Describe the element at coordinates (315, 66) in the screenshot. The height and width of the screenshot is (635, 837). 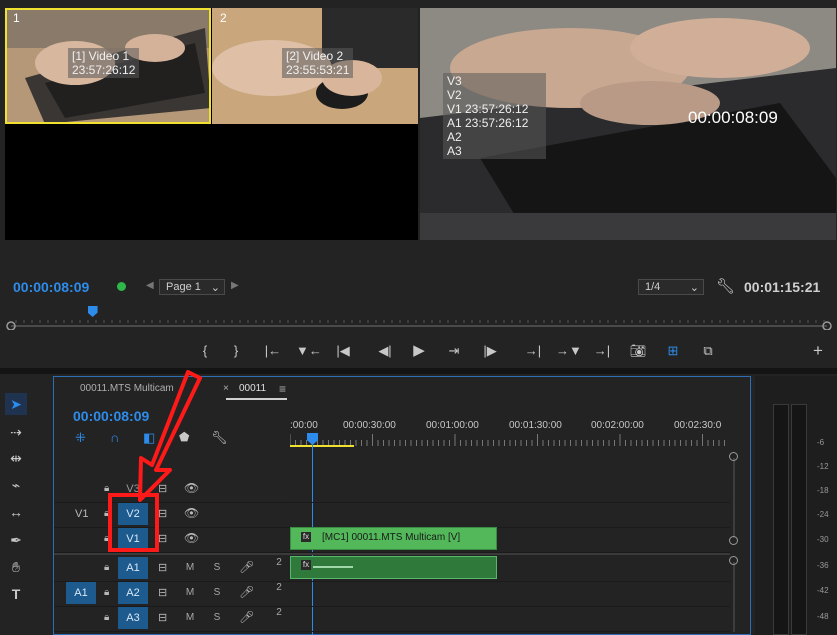
I see `camera-2-view: 2 [2] Video 2 23:55:53:21` at that location.